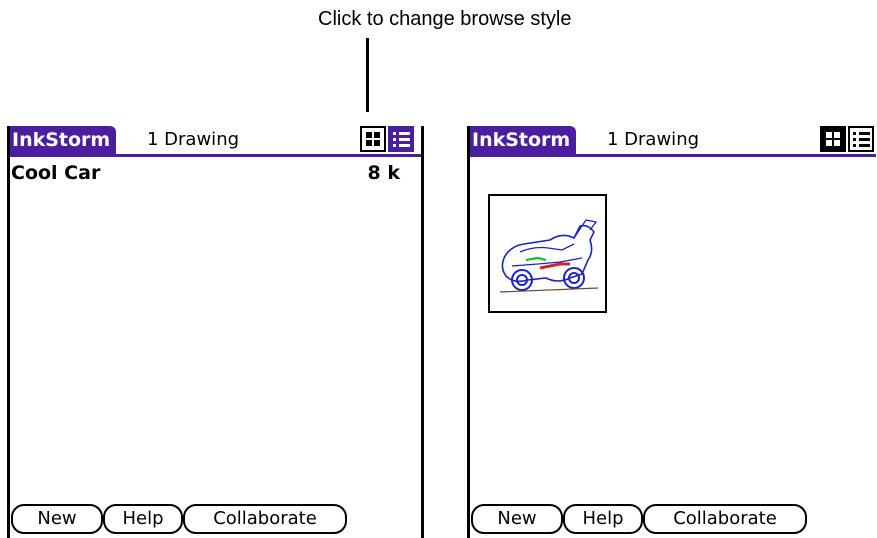 Image resolution: width=877 pixels, height=538 pixels. I want to click on drawing-name: Cool Car, so click(56, 173).